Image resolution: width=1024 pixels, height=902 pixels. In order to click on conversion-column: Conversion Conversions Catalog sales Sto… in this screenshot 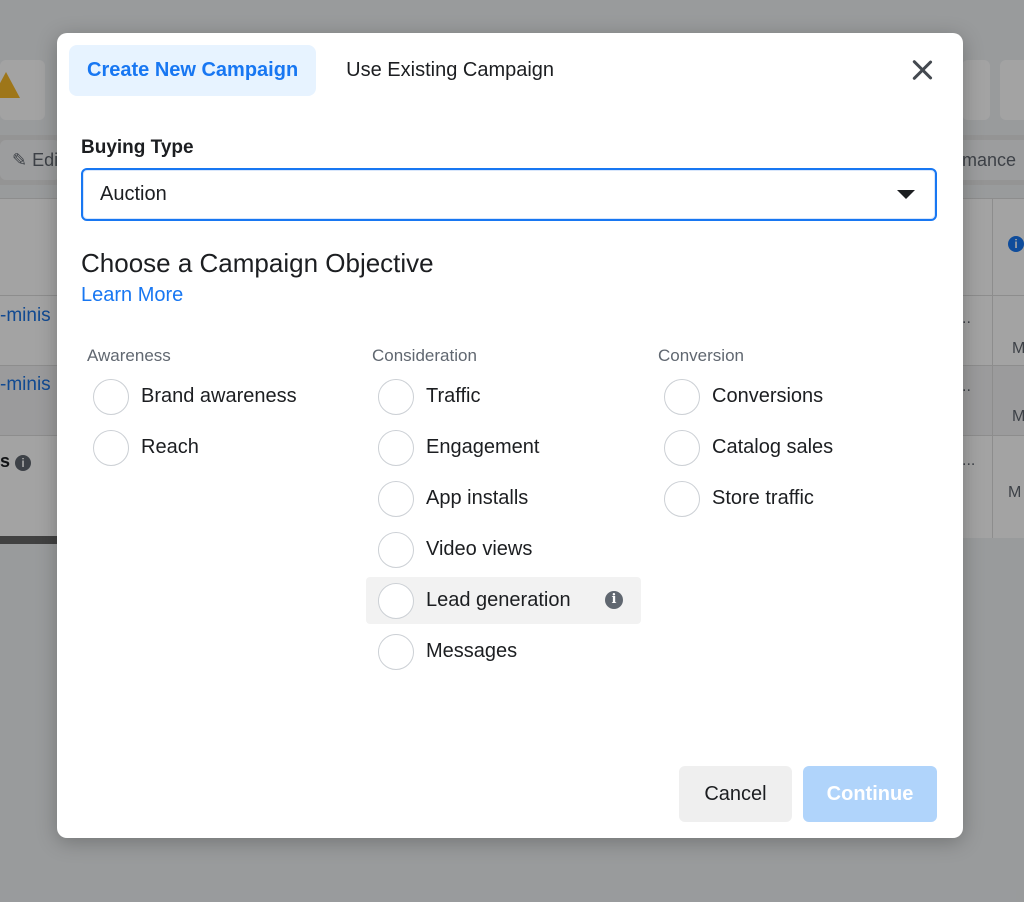, I will do `click(789, 436)`.